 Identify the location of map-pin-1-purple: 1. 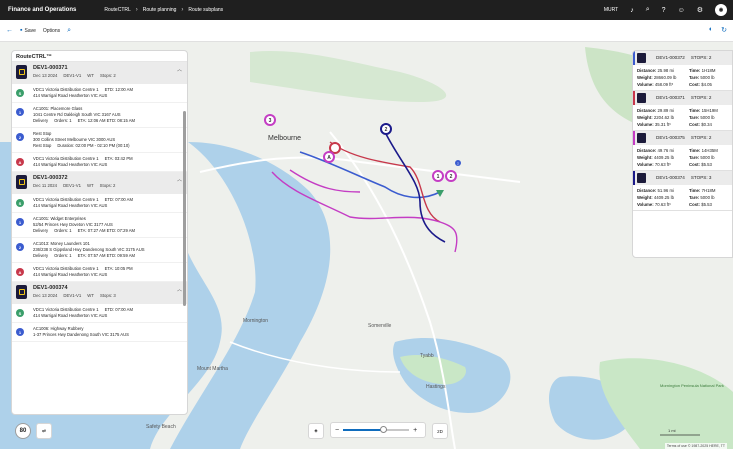
(438, 176).